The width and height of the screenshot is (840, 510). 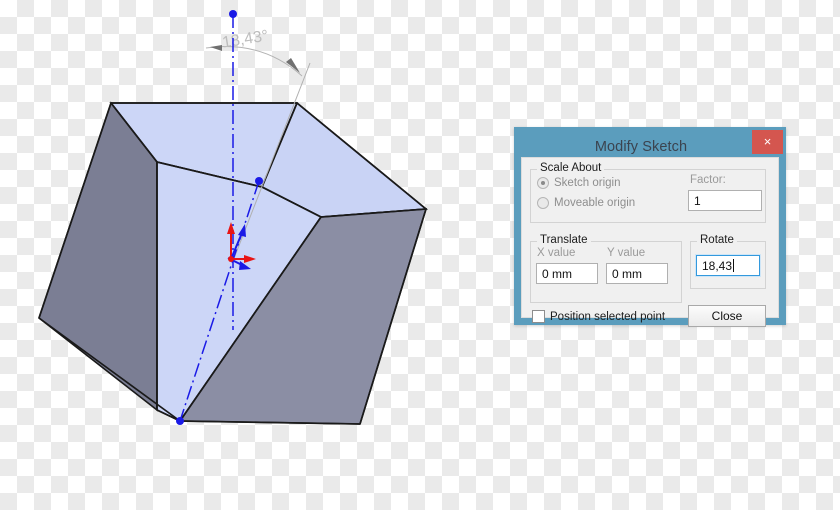 I want to click on sketch-point-mid, so click(x=259, y=181).